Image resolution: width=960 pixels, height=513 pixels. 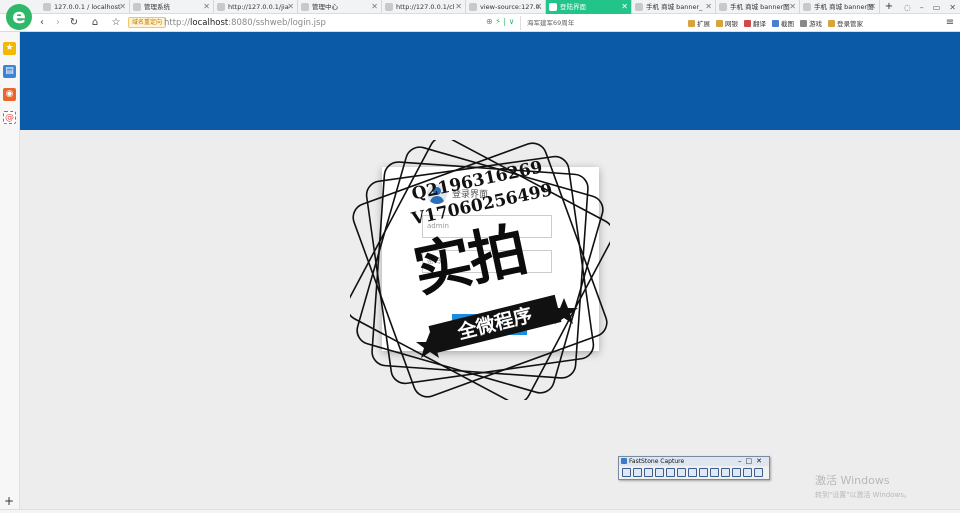 What do you see at coordinates (511, 7) in the screenshot?
I see `tab-label: view-source:127.0.` at bounding box center [511, 7].